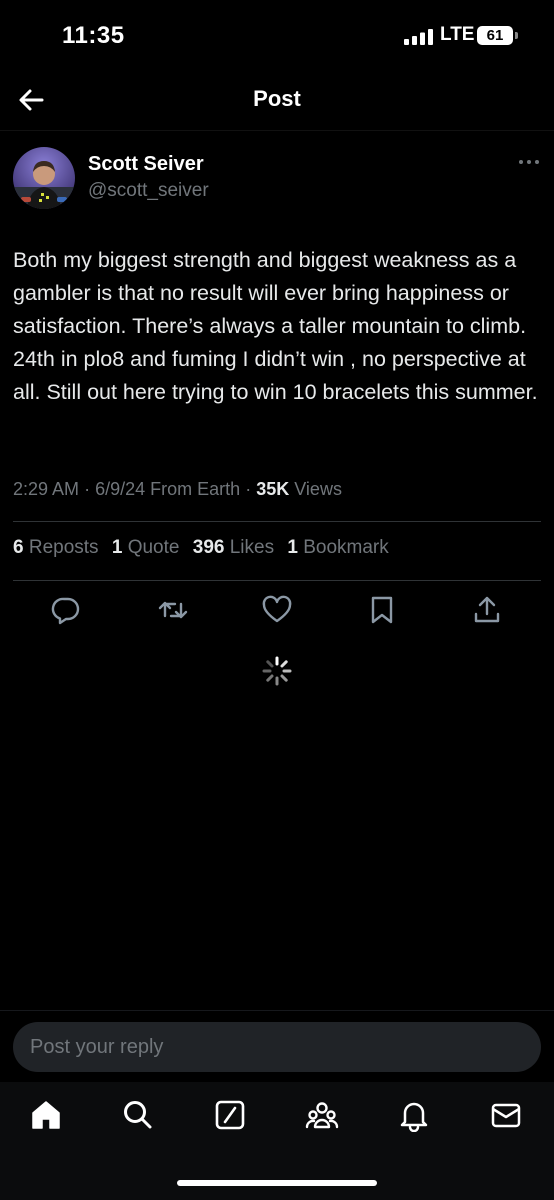 This screenshot has width=554, height=1200. Describe the element at coordinates (44, 178) in the screenshot. I see `avatar` at that location.